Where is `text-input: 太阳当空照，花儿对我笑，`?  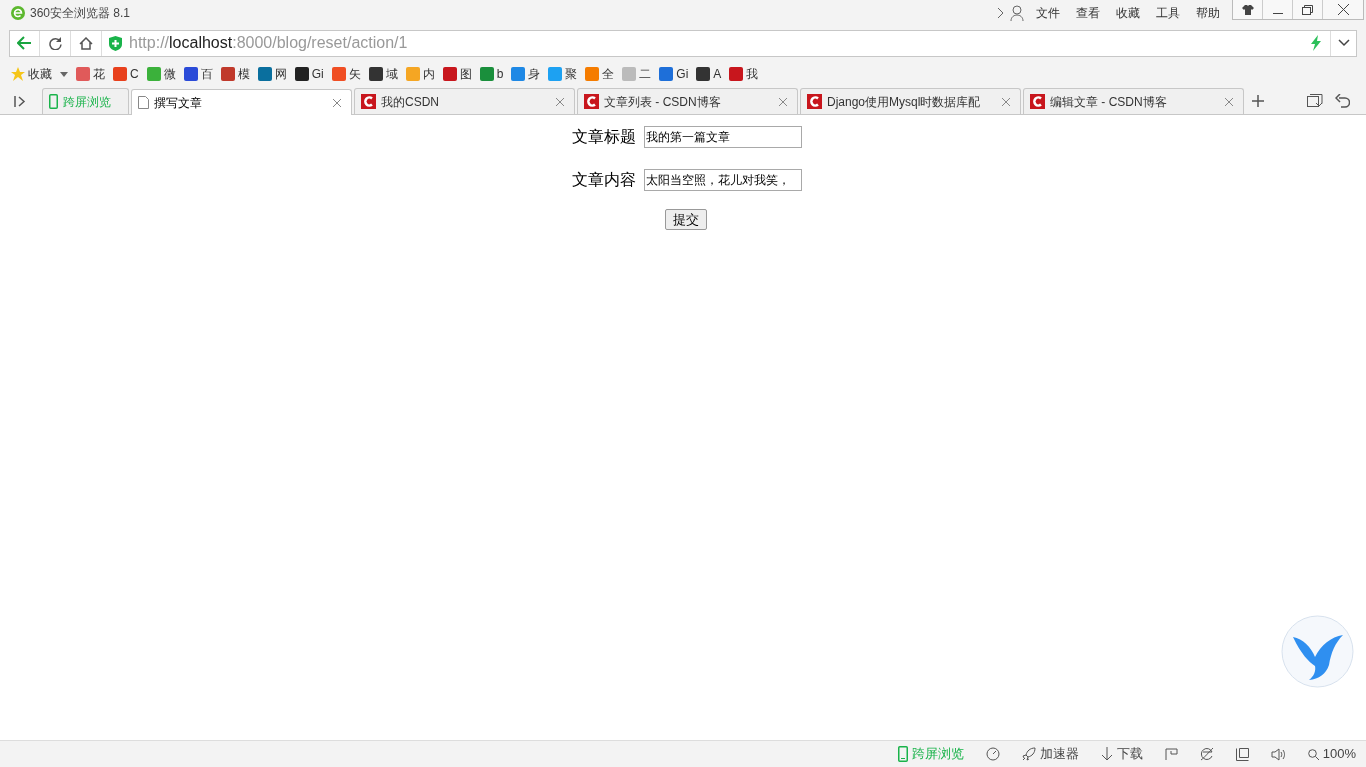 text-input: 太阳当空照，花儿对我笑， is located at coordinates (723, 180).